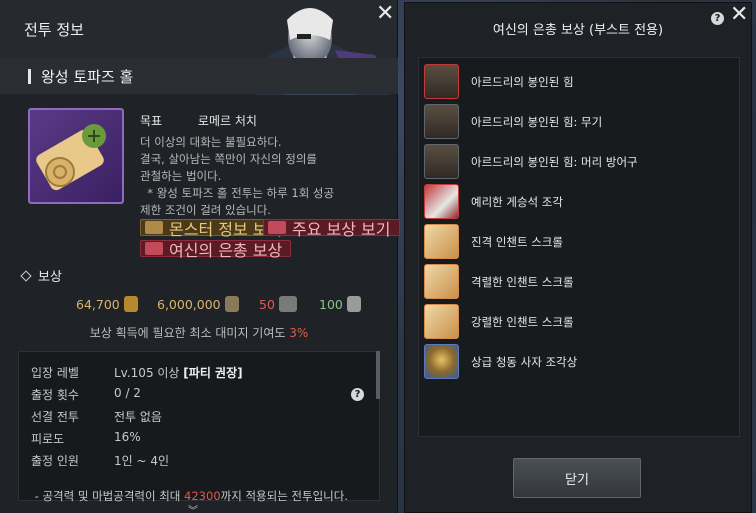  Describe the element at coordinates (127, 437) in the screenshot. I see `info-value: 16%` at that location.